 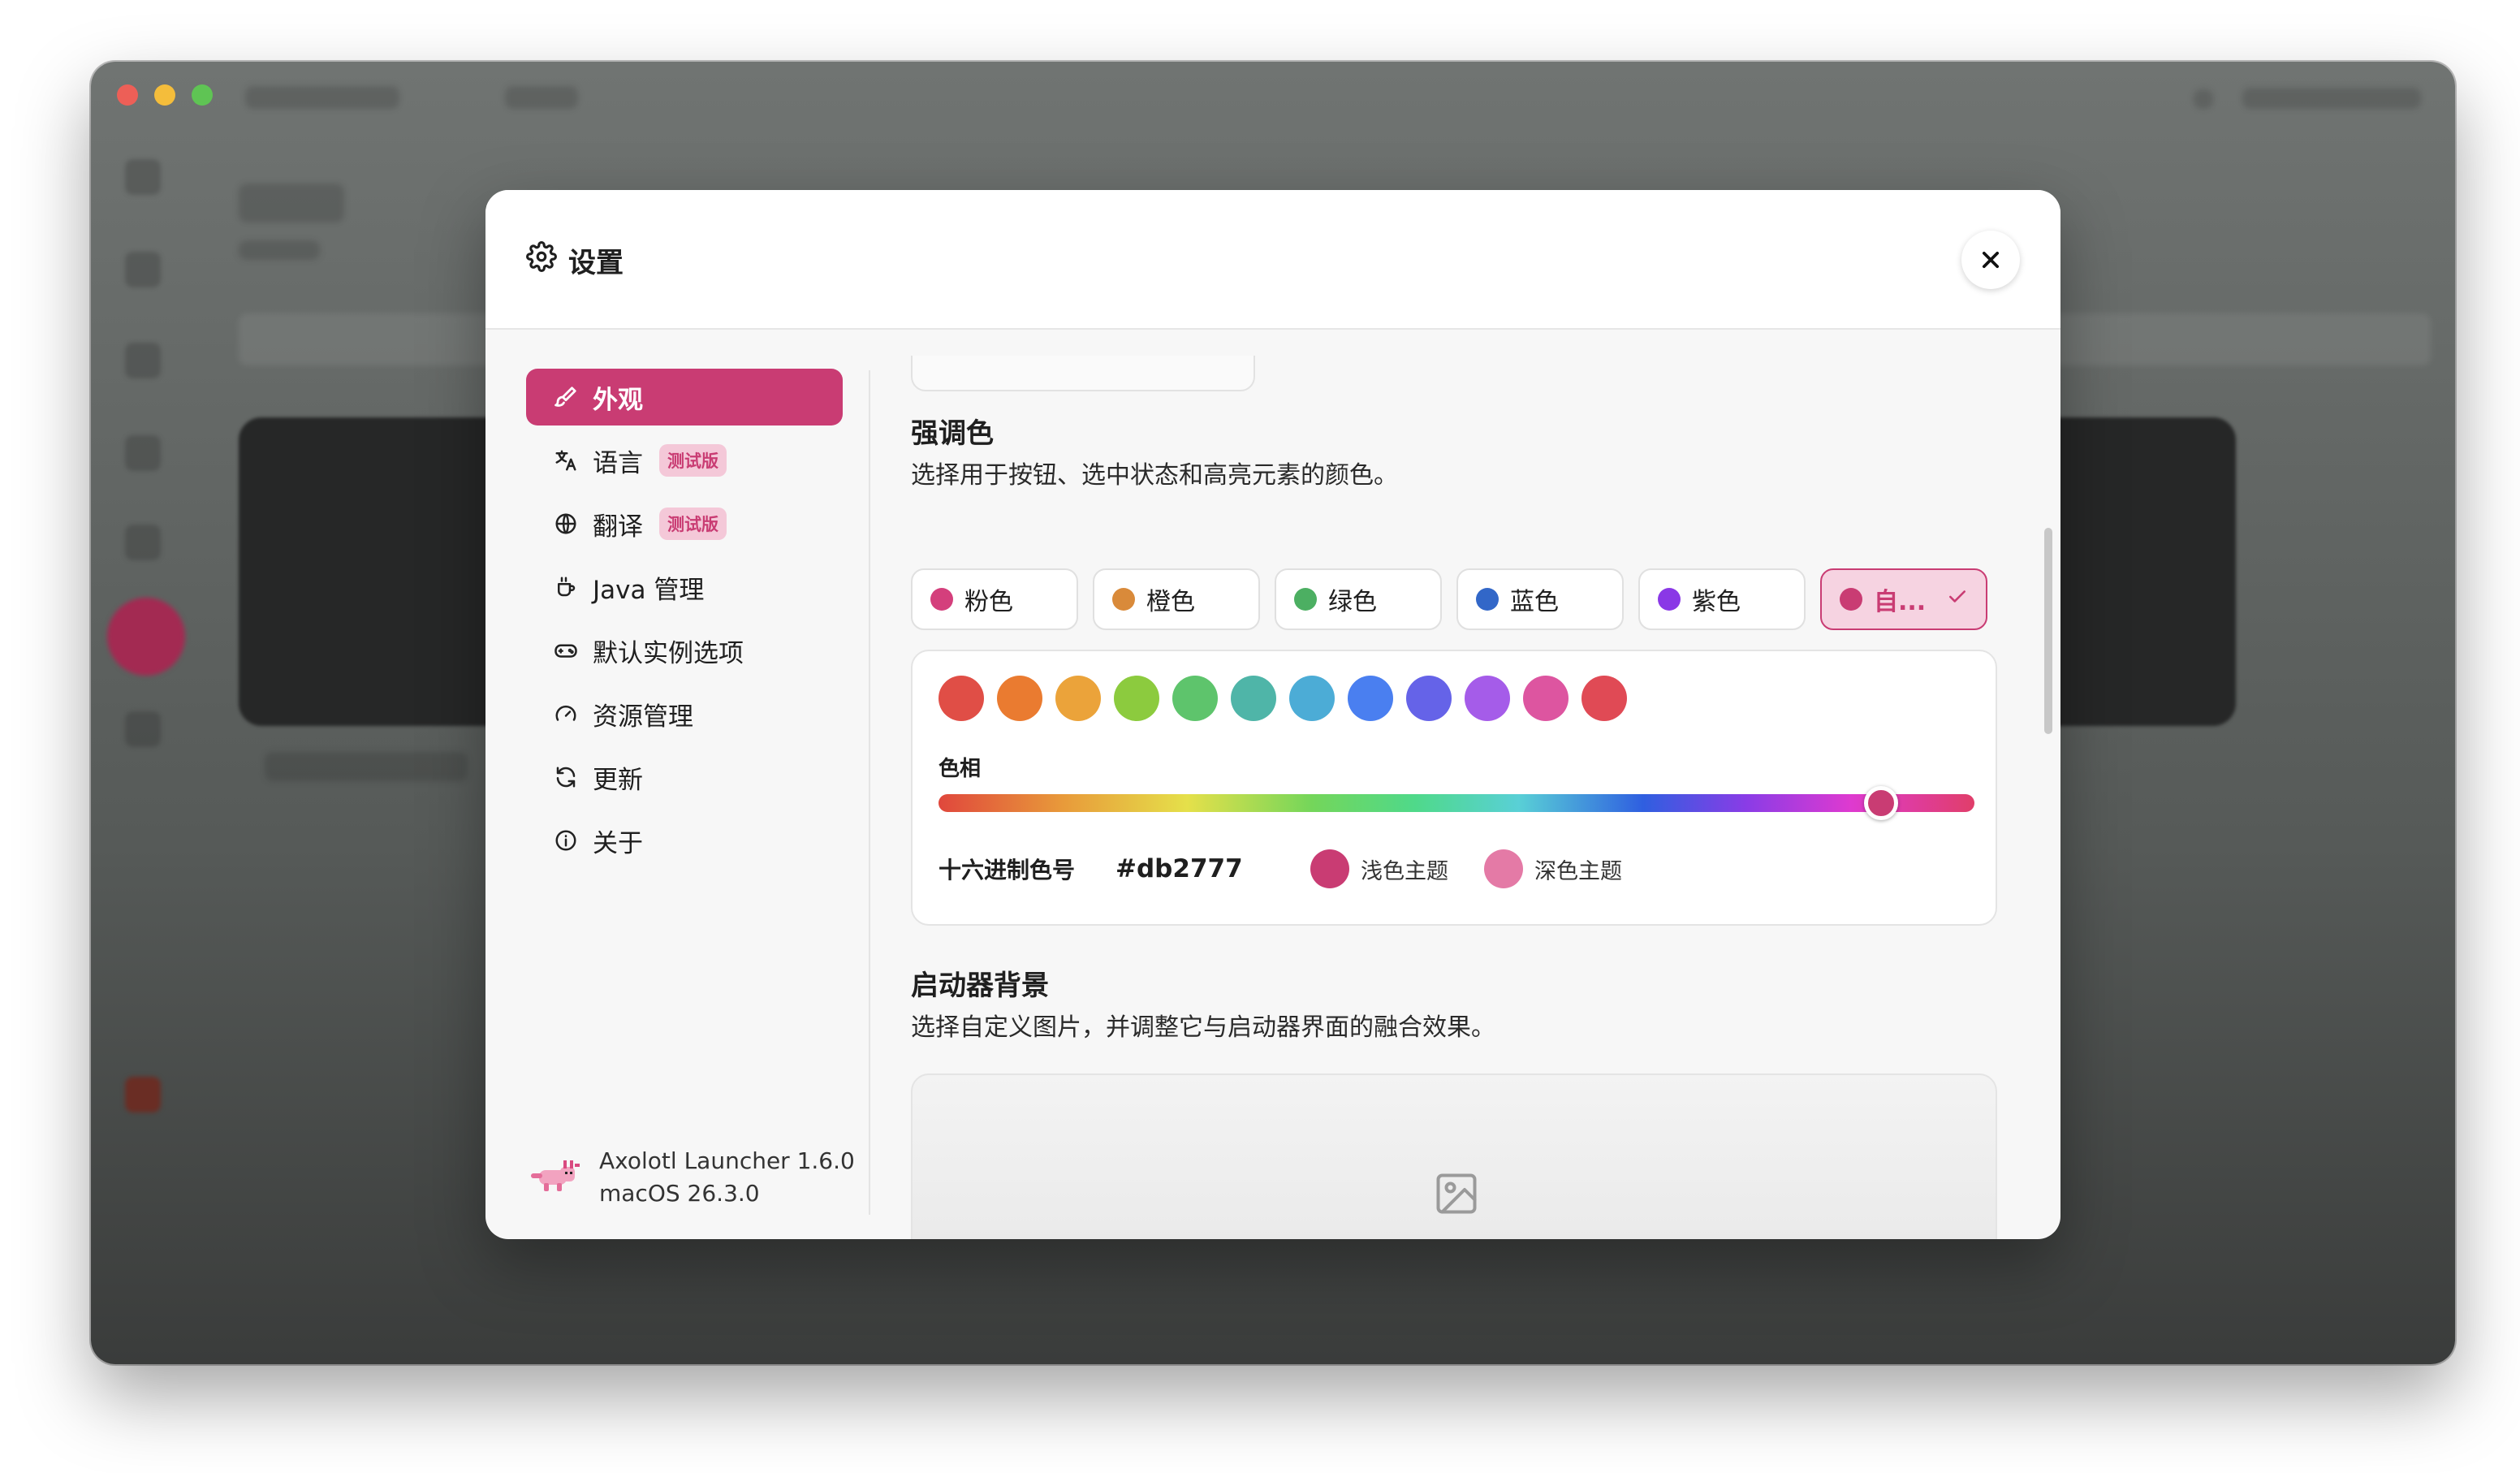 I want to click on hex-row: 十六进制色号 #db2777 浅色主题 深色主题, so click(x=1298, y=868).